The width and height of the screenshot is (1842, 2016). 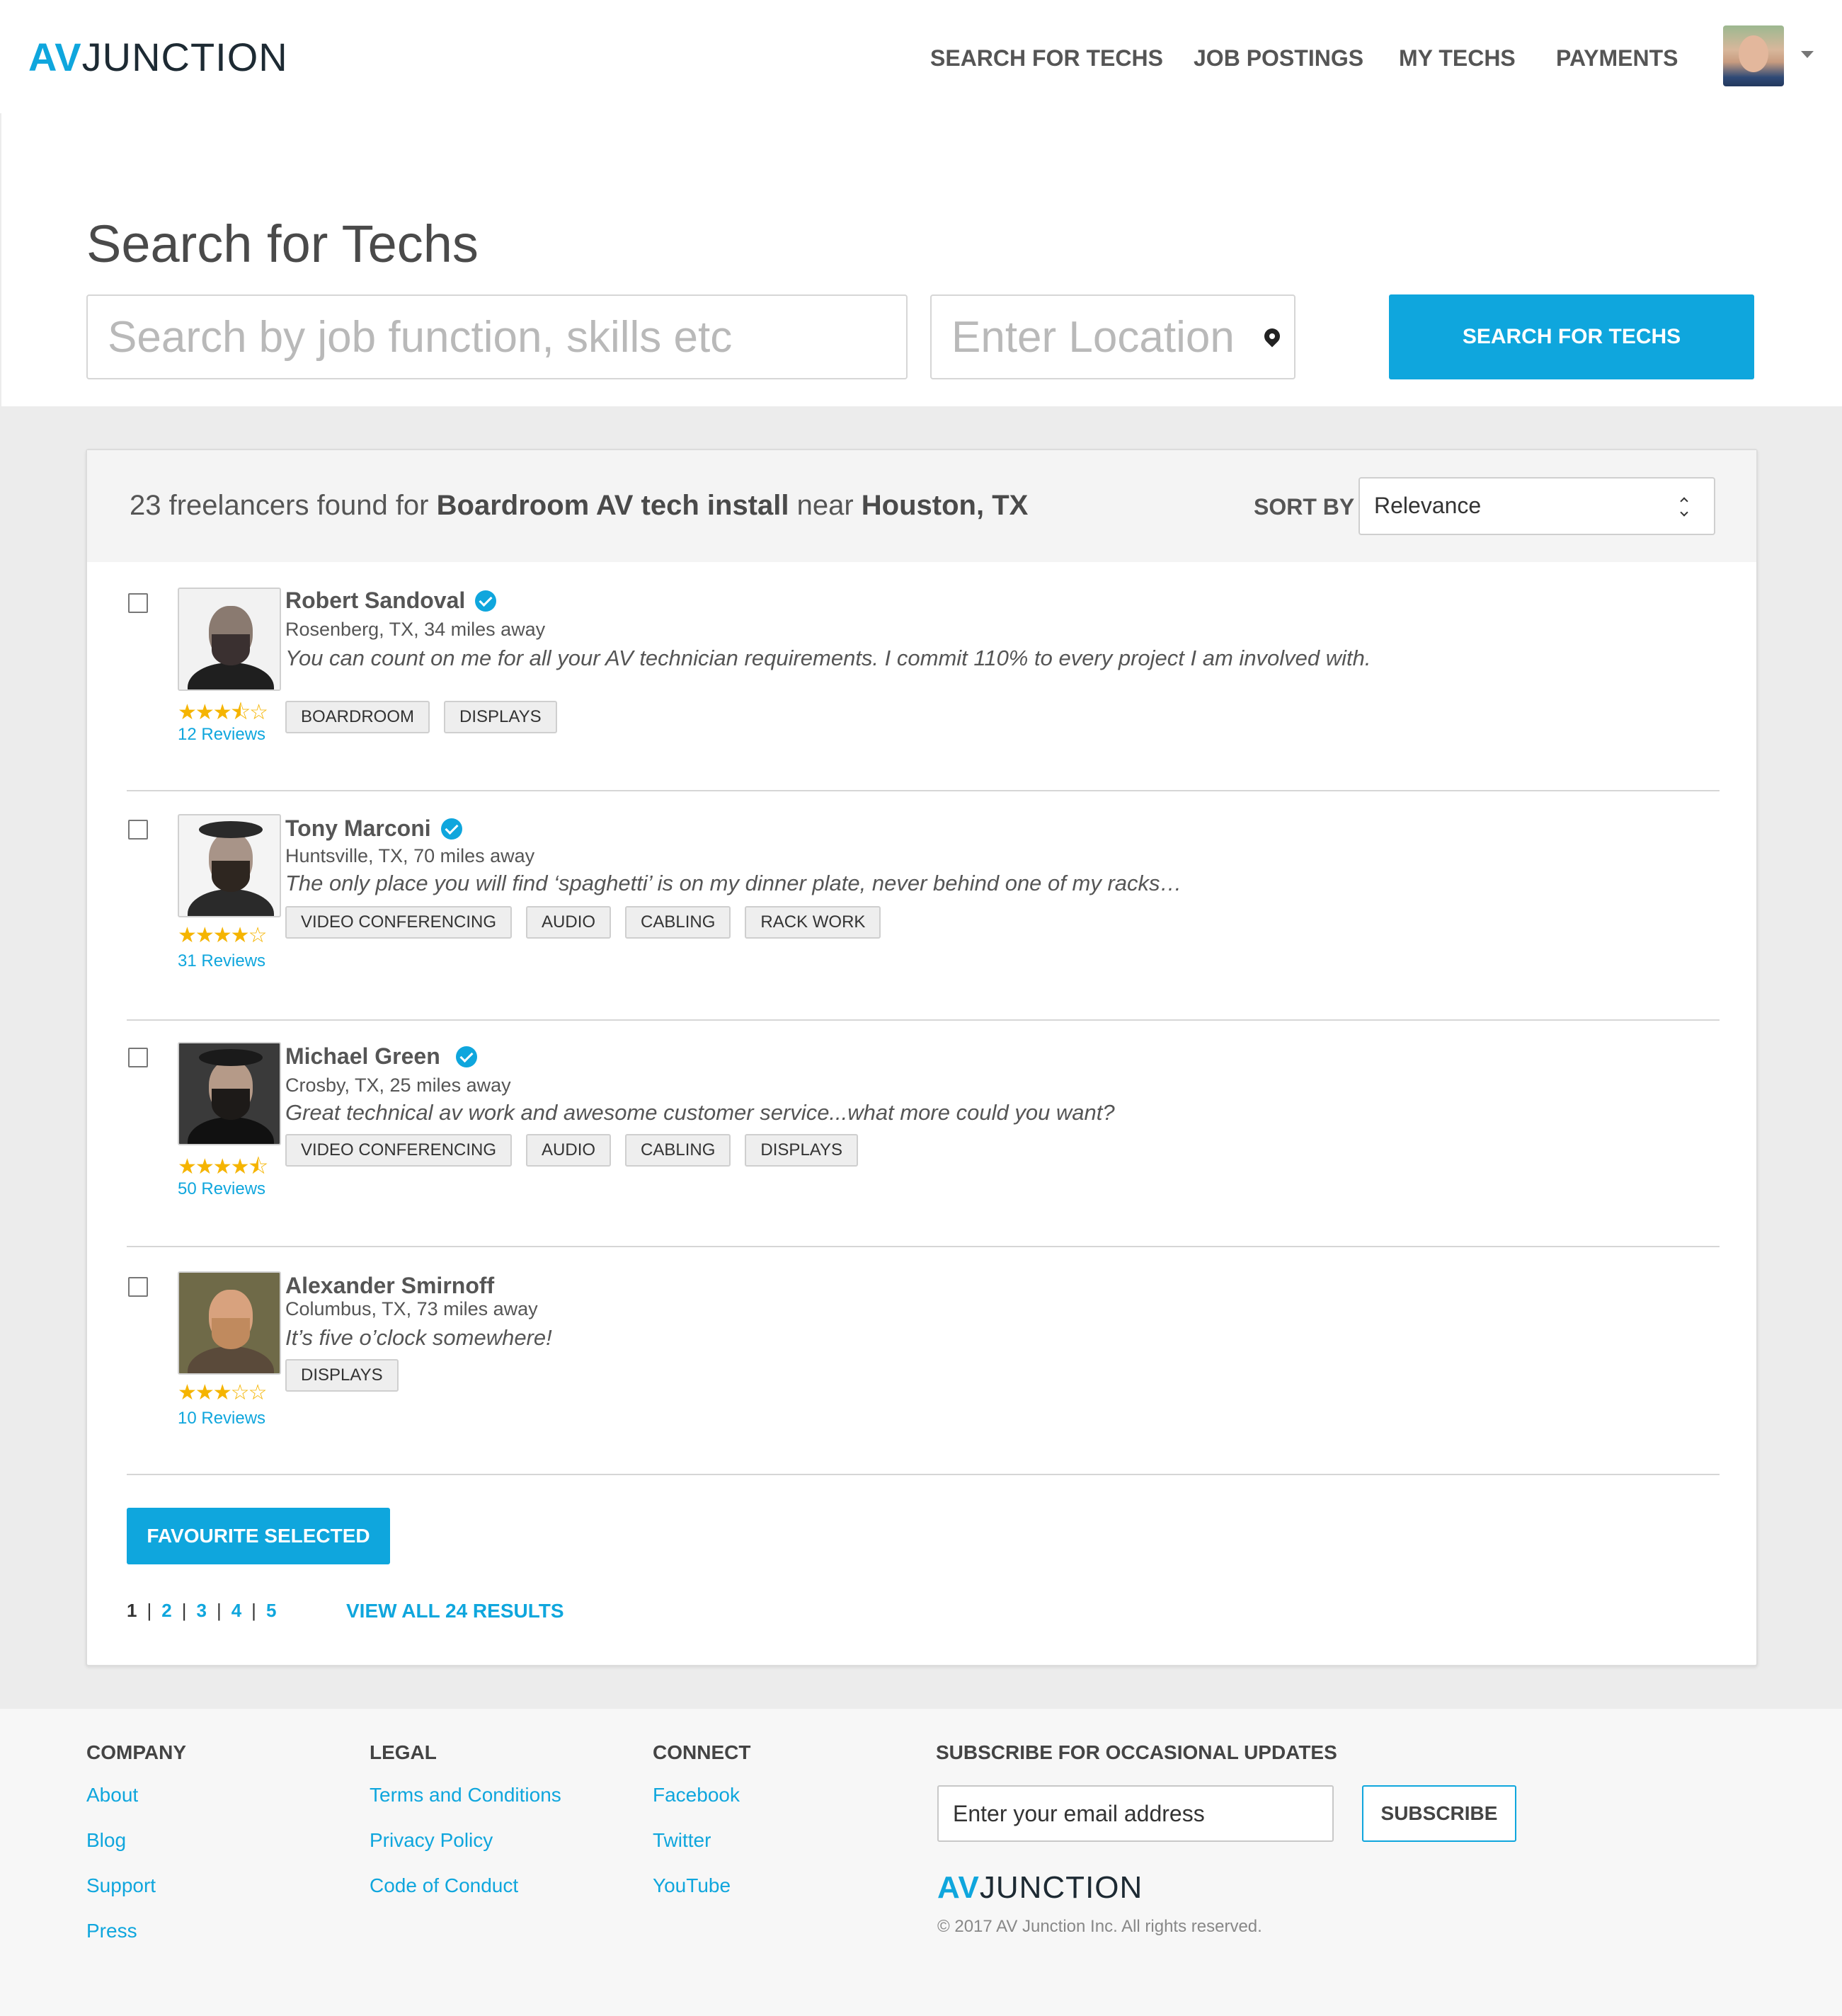 I want to click on results-location: Houston, TX, so click(x=945, y=505).